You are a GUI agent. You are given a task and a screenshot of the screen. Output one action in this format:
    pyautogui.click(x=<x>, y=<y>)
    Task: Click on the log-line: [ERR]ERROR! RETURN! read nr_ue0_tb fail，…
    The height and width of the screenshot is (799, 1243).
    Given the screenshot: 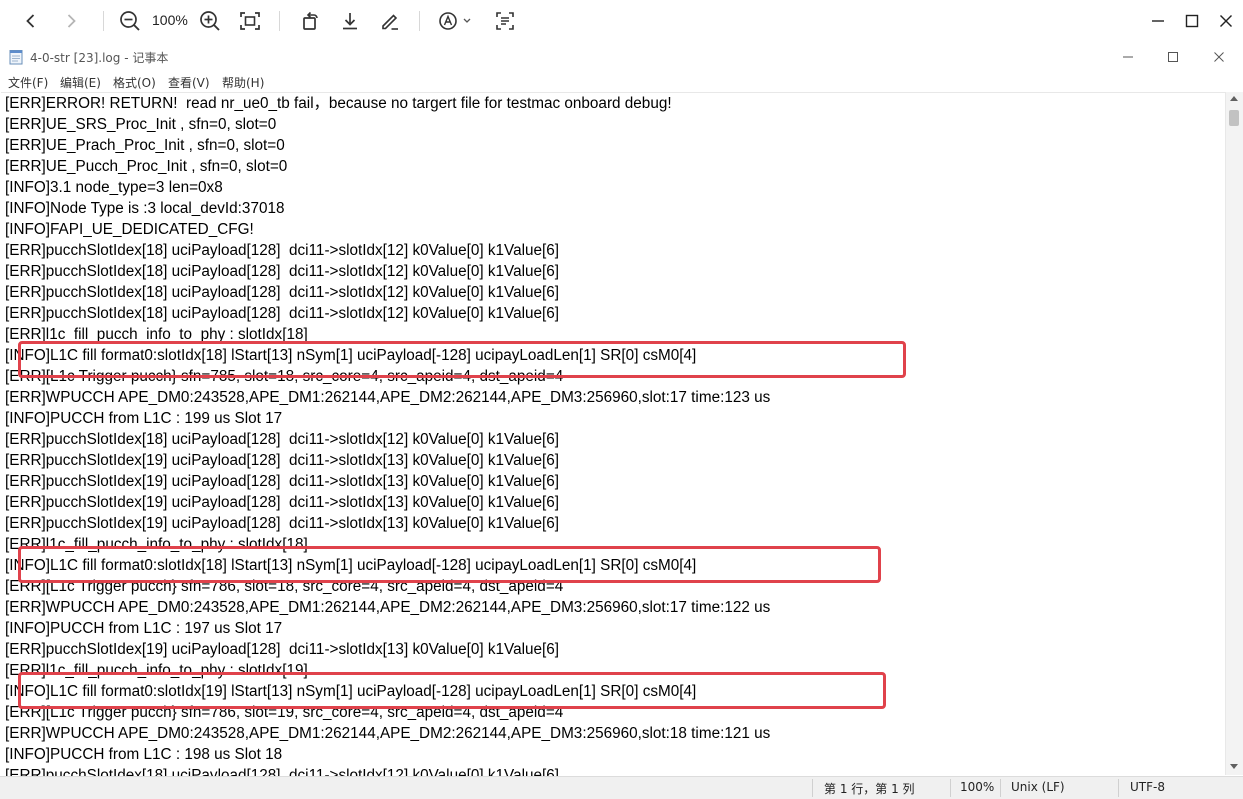 What is the action you would take?
    pyautogui.click(x=338, y=103)
    